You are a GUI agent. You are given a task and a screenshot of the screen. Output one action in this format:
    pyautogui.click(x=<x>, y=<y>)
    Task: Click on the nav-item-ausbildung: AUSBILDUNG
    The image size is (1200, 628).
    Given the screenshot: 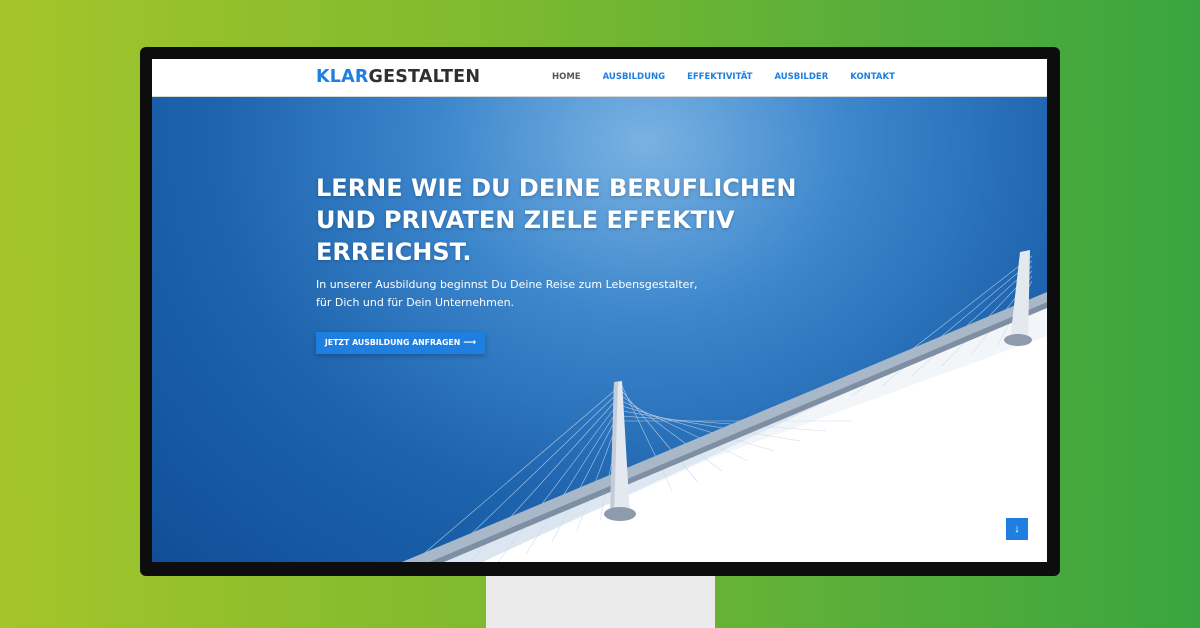 What is the action you would take?
    pyautogui.click(x=634, y=77)
    